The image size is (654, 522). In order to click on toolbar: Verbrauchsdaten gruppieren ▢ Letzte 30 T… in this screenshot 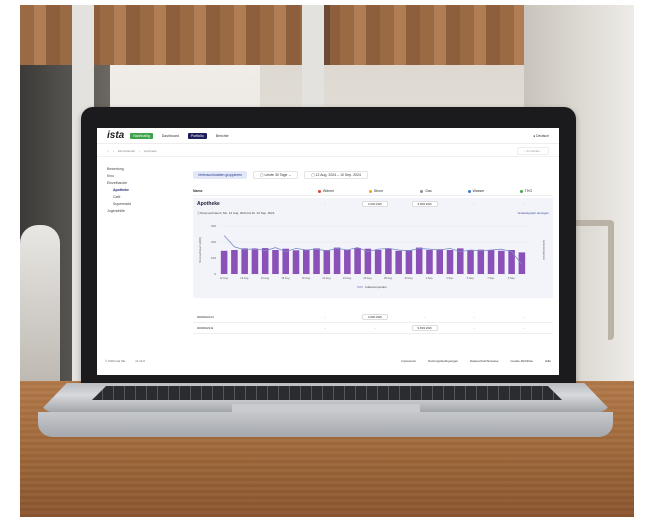, I will do `click(373, 175)`.